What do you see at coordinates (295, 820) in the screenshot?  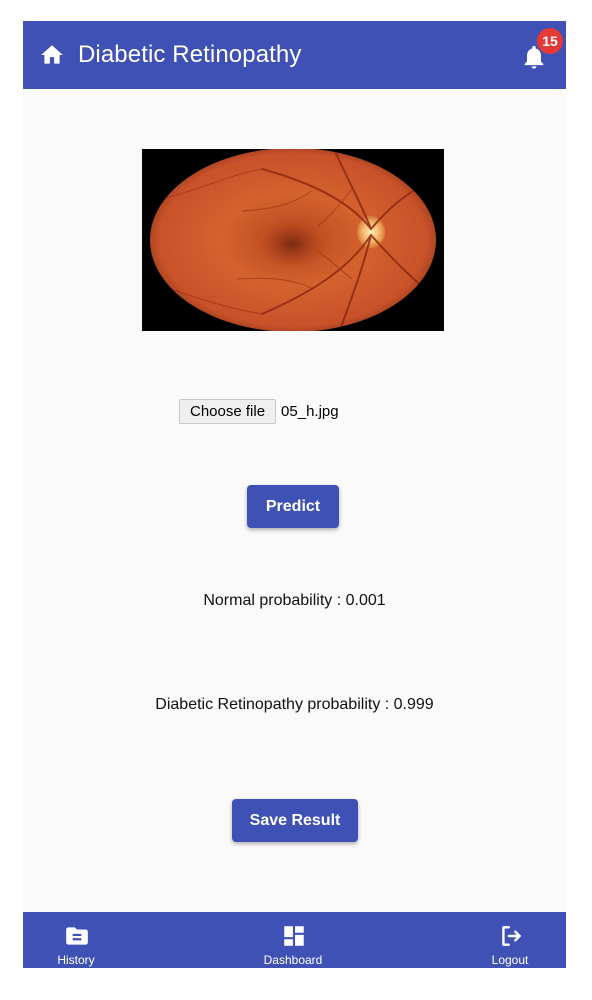 I see `save-result-button: Save Result` at bounding box center [295, 820].